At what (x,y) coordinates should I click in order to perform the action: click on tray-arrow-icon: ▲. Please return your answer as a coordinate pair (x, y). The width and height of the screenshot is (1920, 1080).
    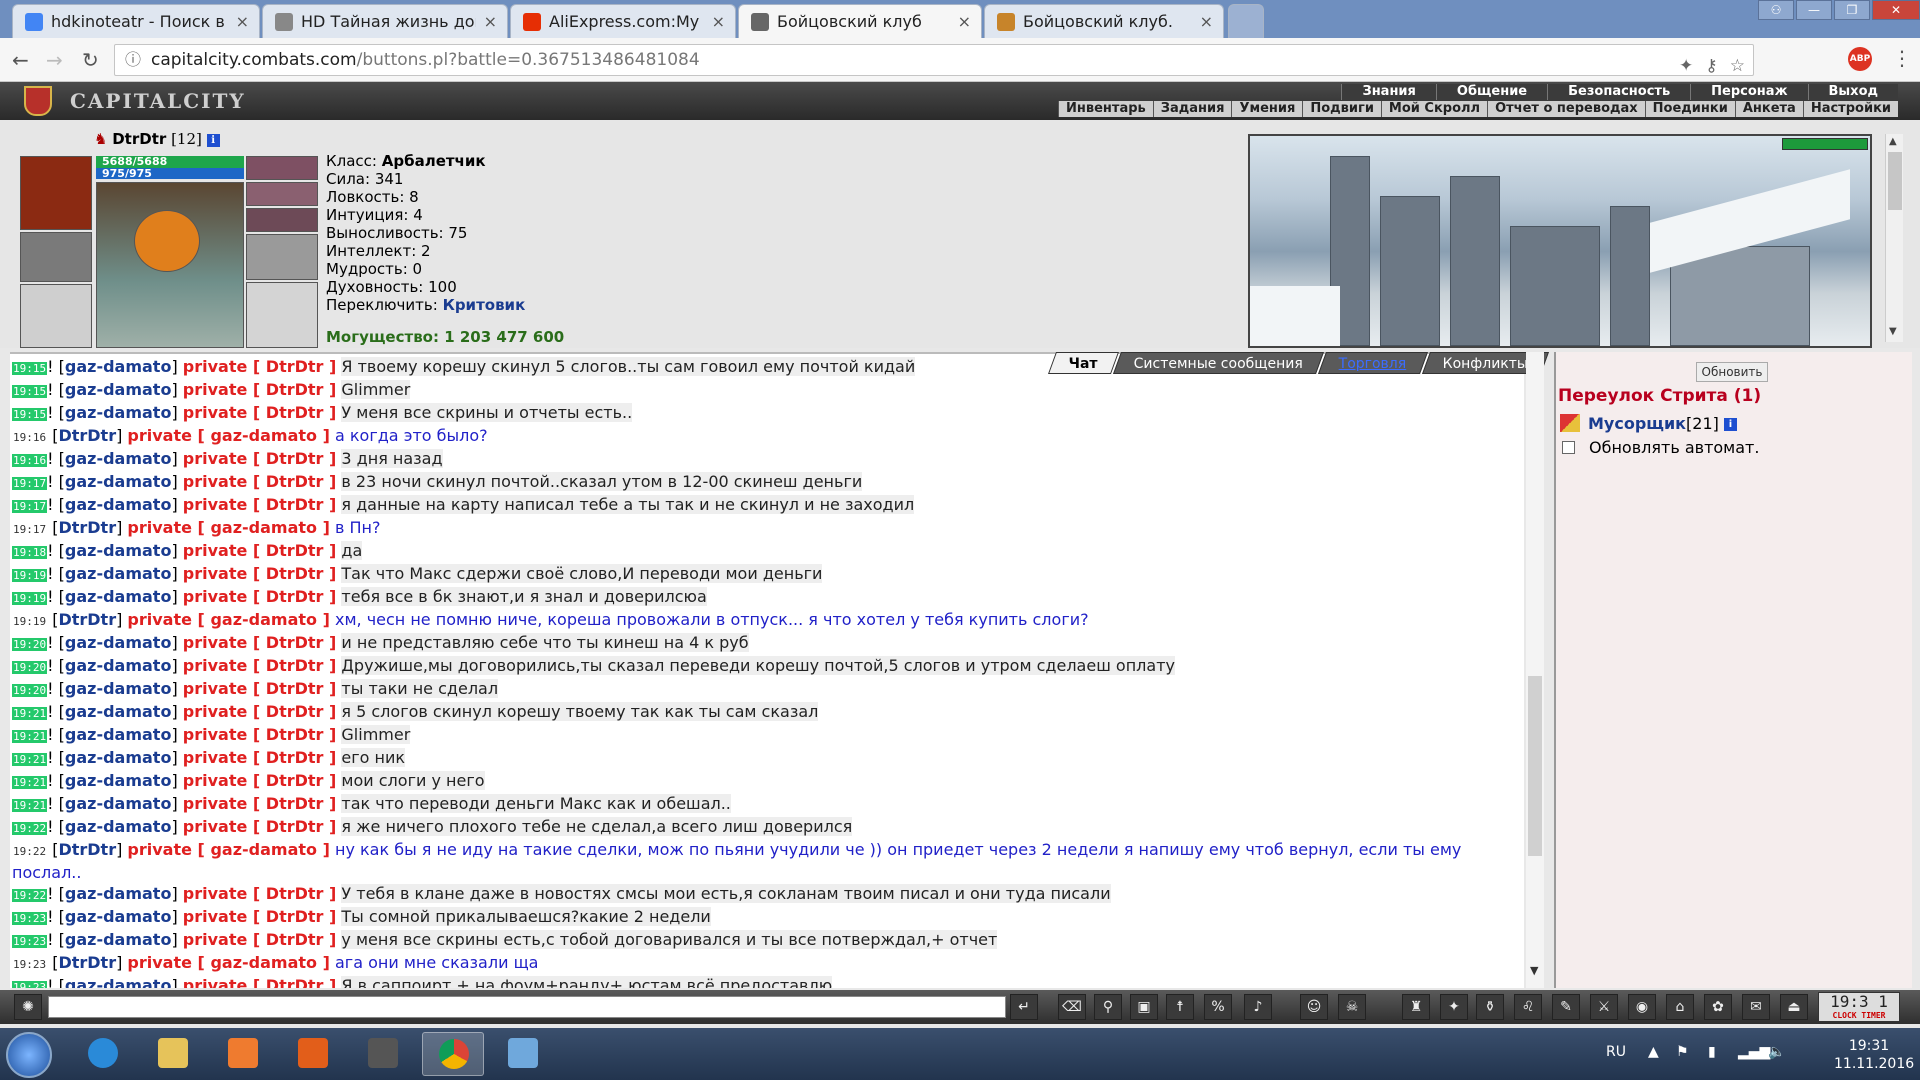
    Looking at the image, I should click on (1653, 1052).